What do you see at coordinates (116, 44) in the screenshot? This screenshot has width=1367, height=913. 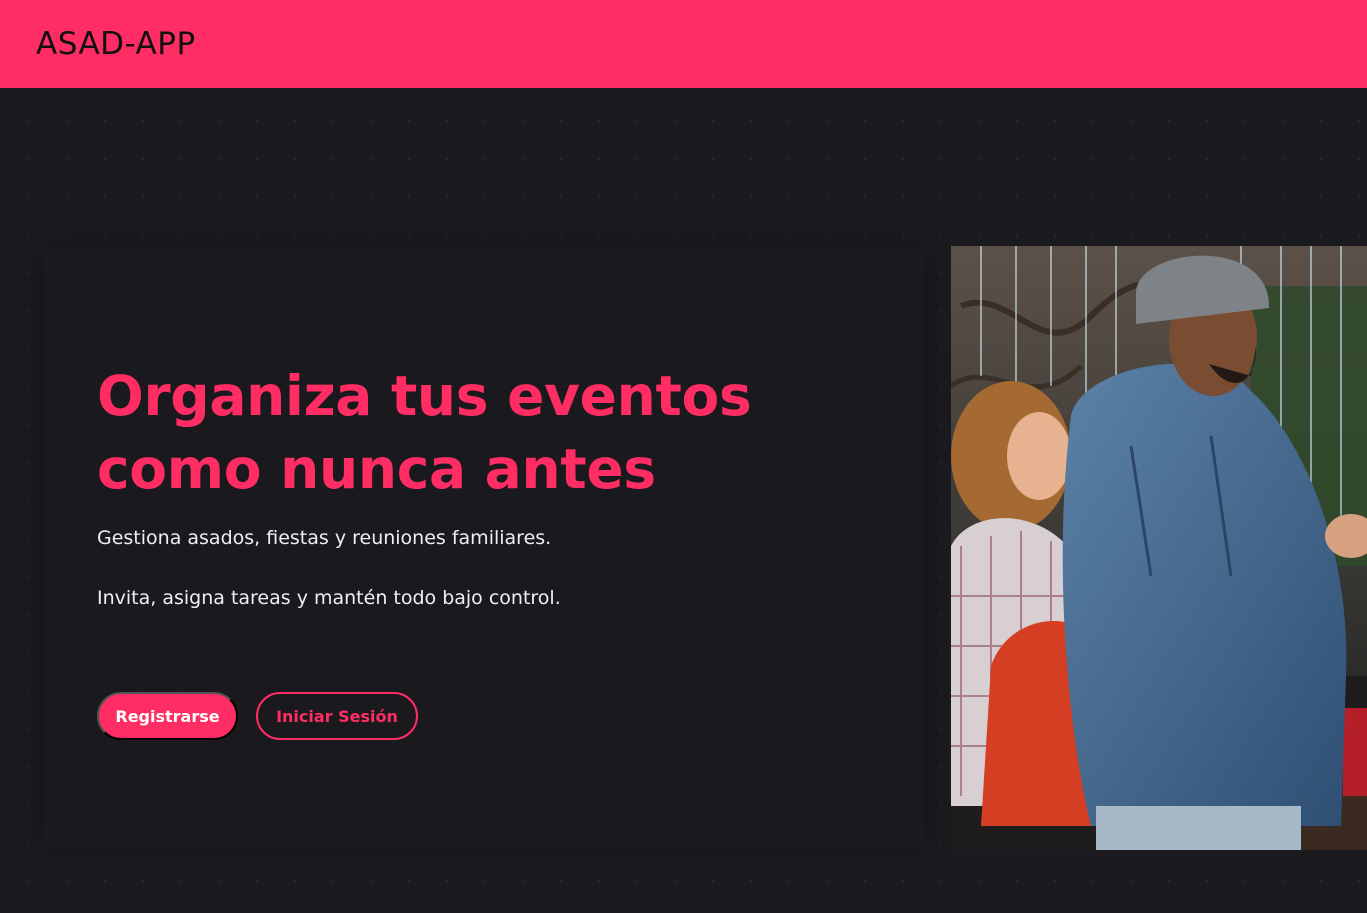 I see `brand-logo: ASAD-APP` at bounding box center [116, 44].